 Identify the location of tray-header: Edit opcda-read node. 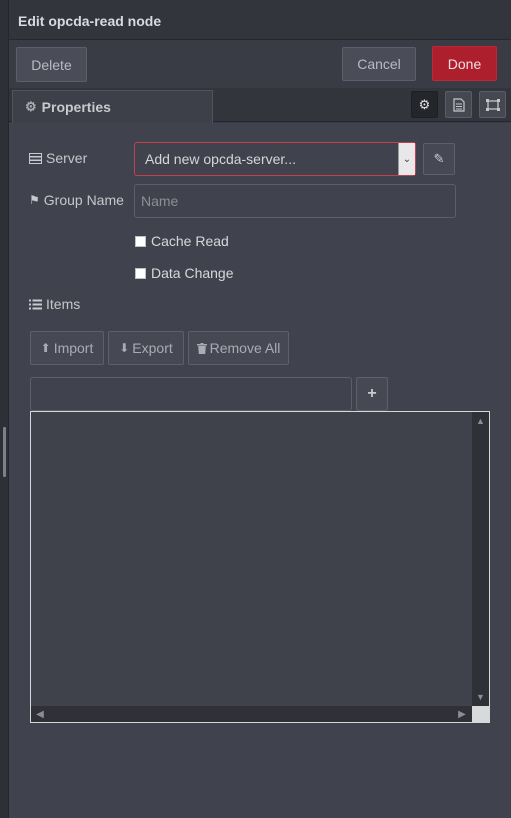
(260, 20).